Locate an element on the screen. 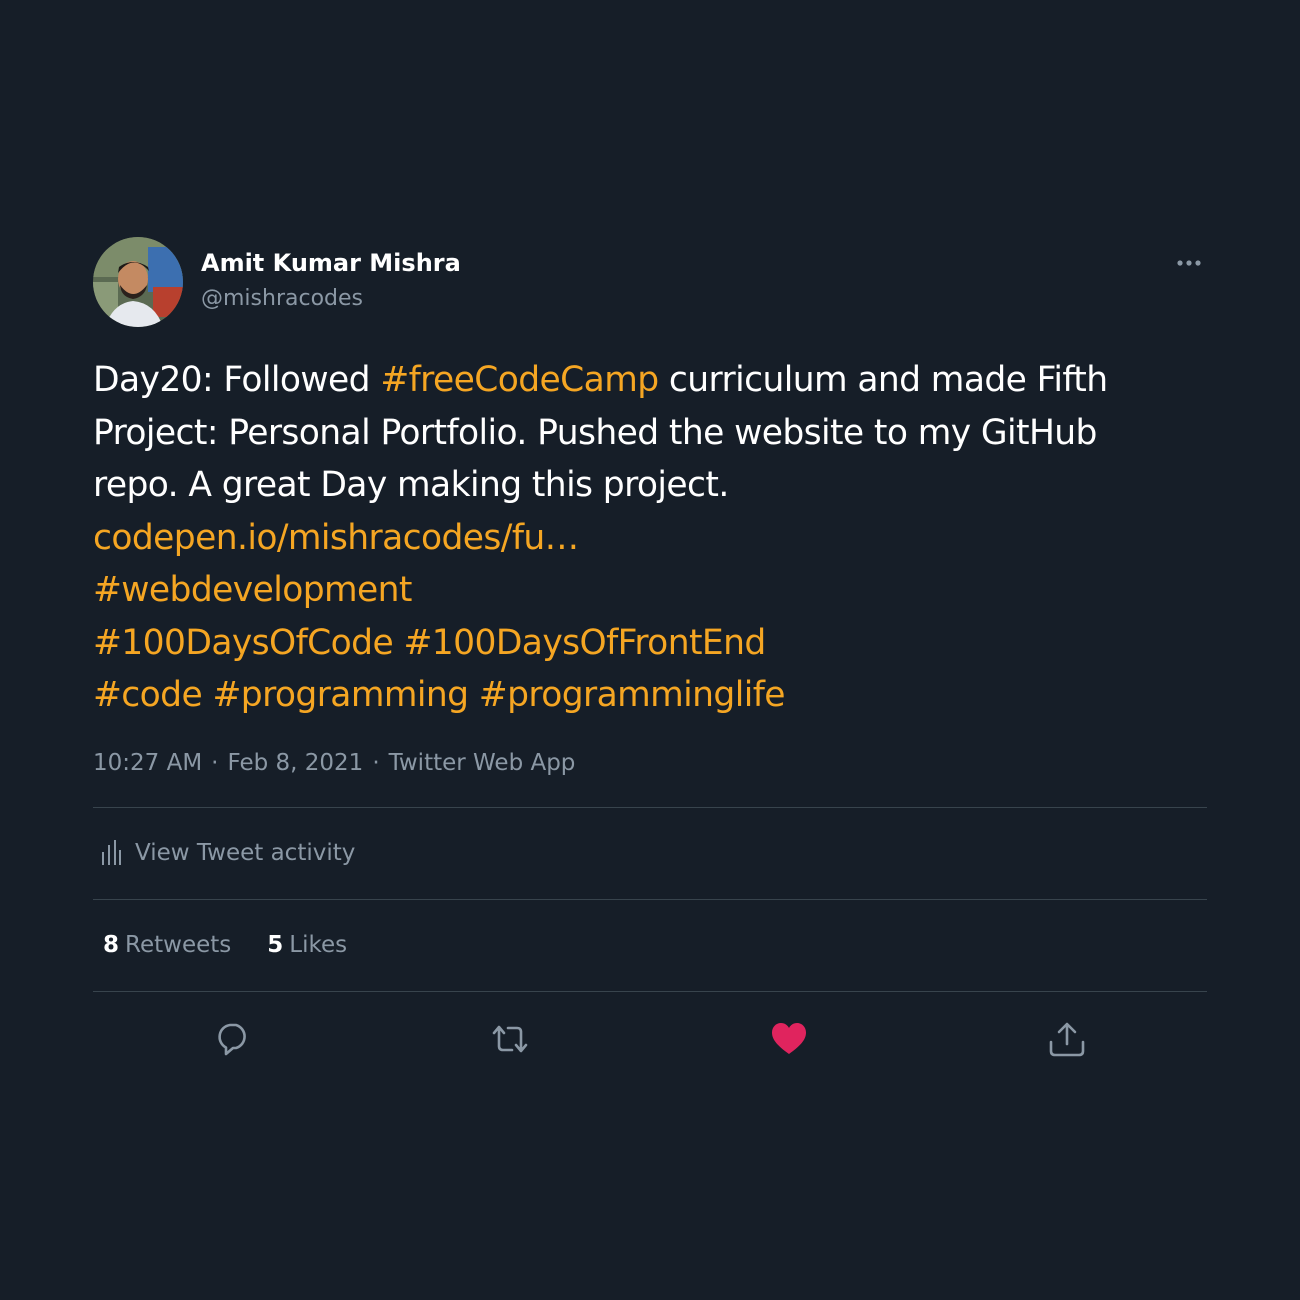 This screenshot has width=1300, height=1300. analytics-bars-icon is located at coordinates (111, 852).